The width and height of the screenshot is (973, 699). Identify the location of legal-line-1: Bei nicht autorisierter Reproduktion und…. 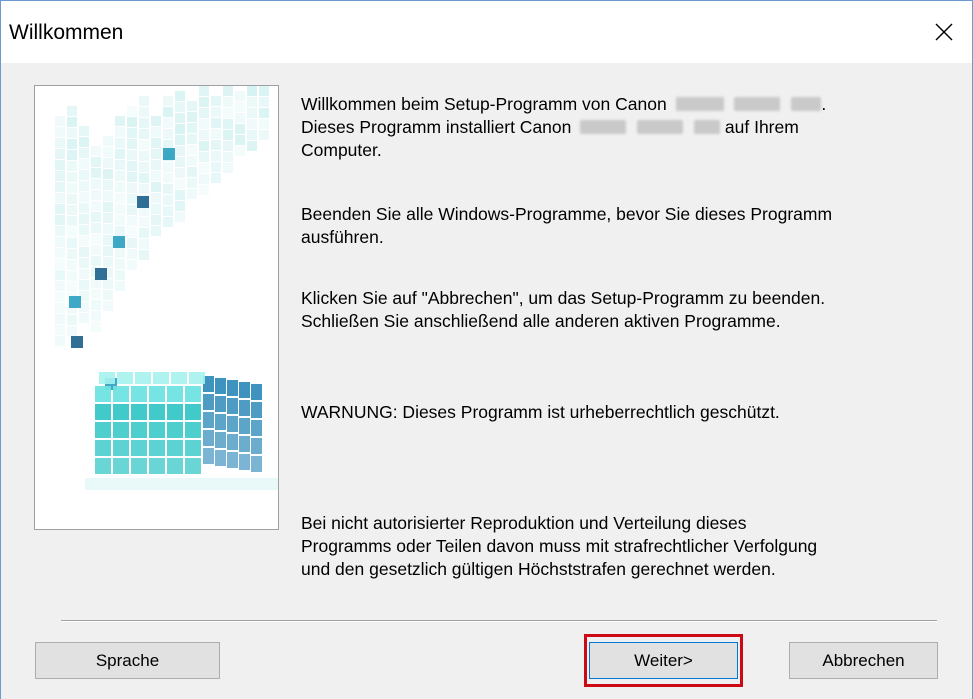
(626, 523).